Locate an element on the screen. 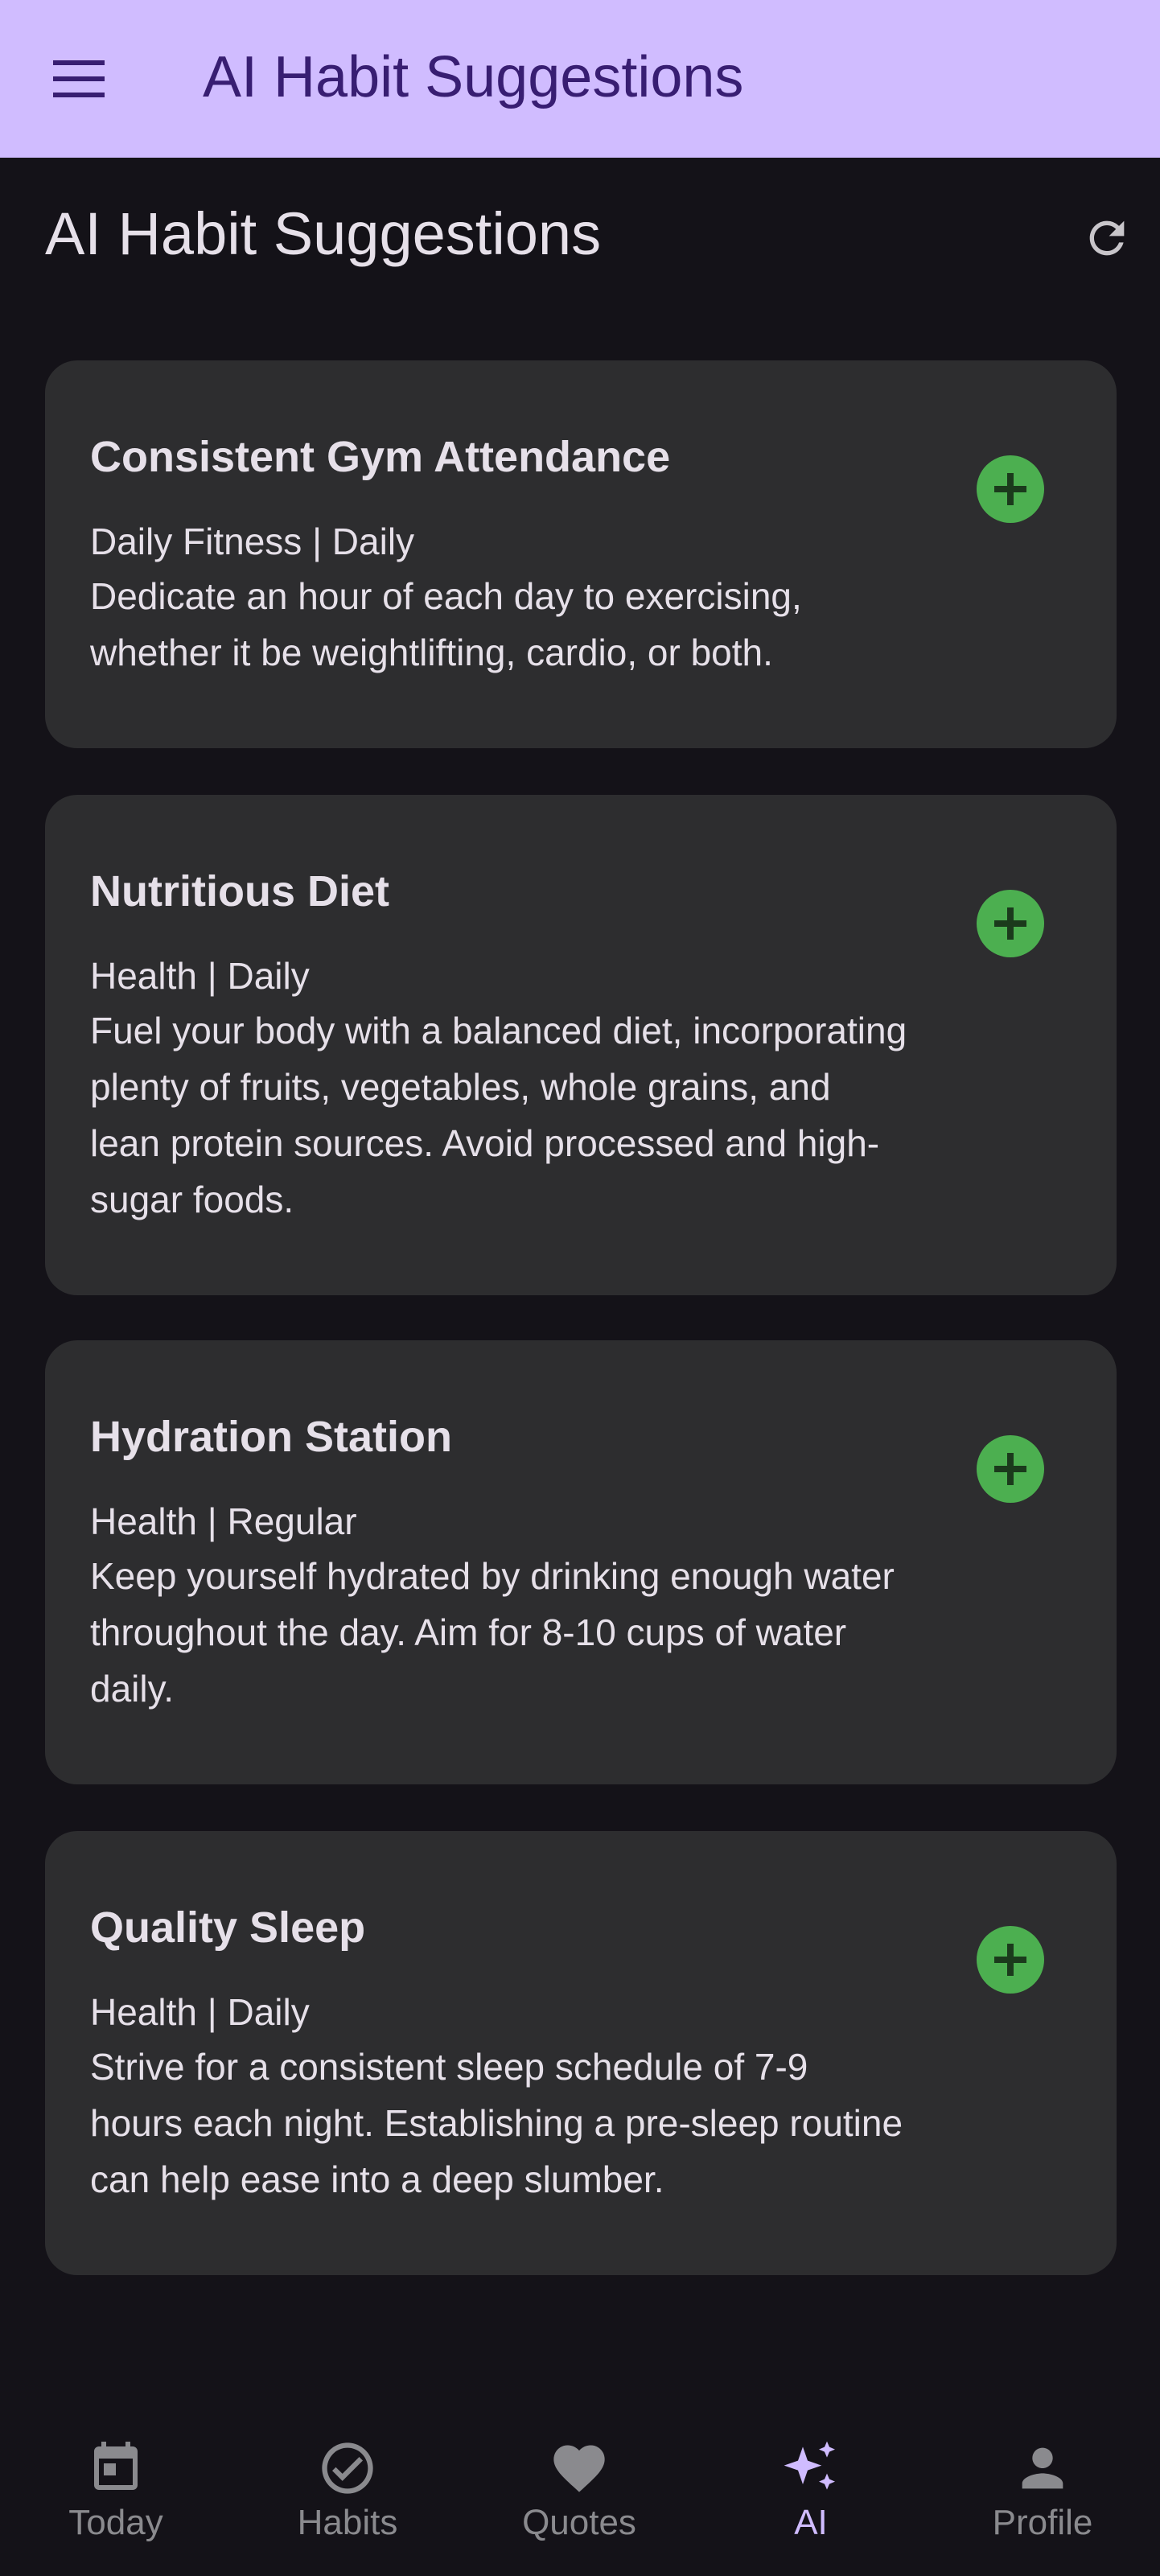 The image size is (1160, 2576). nav-item-habits: Habits is located at coordinates (347, 2489).